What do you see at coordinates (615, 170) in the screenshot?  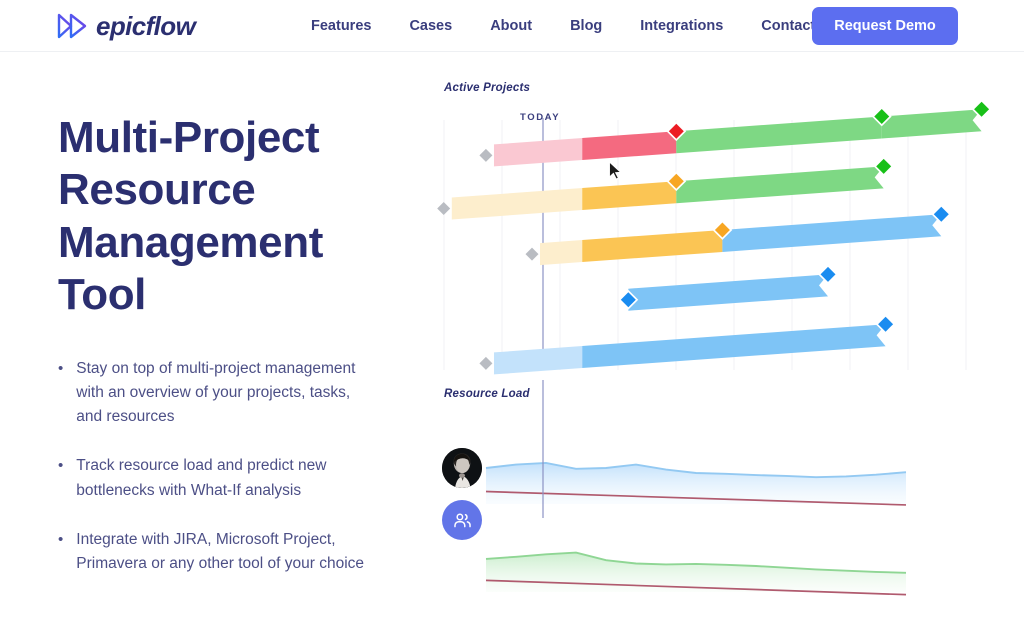 I see `mouse-cursor-icon` at bounding box center [615, 170].